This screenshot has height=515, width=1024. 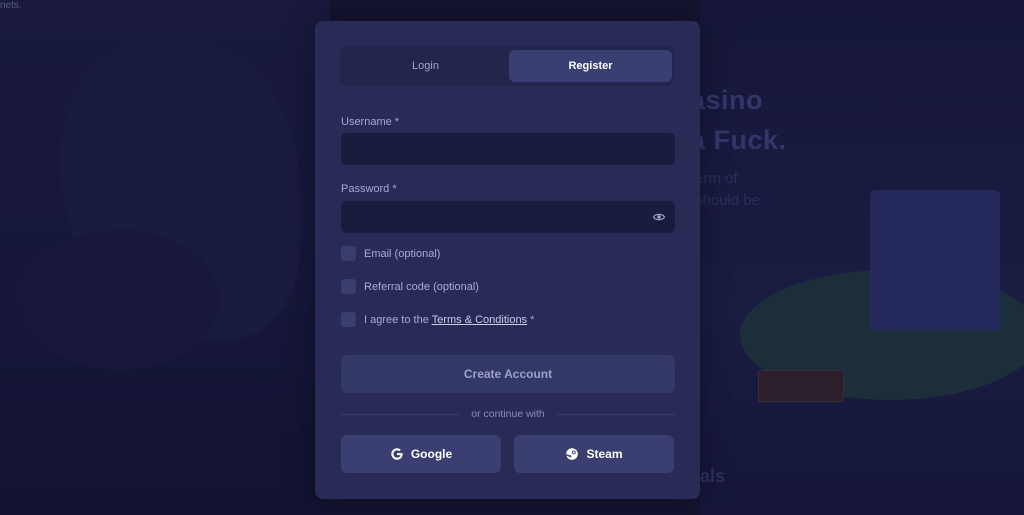 What do you see at coordinates (400, 414) in the screenshot?
I see `divider-line-left` at bounding box center [400, 414].